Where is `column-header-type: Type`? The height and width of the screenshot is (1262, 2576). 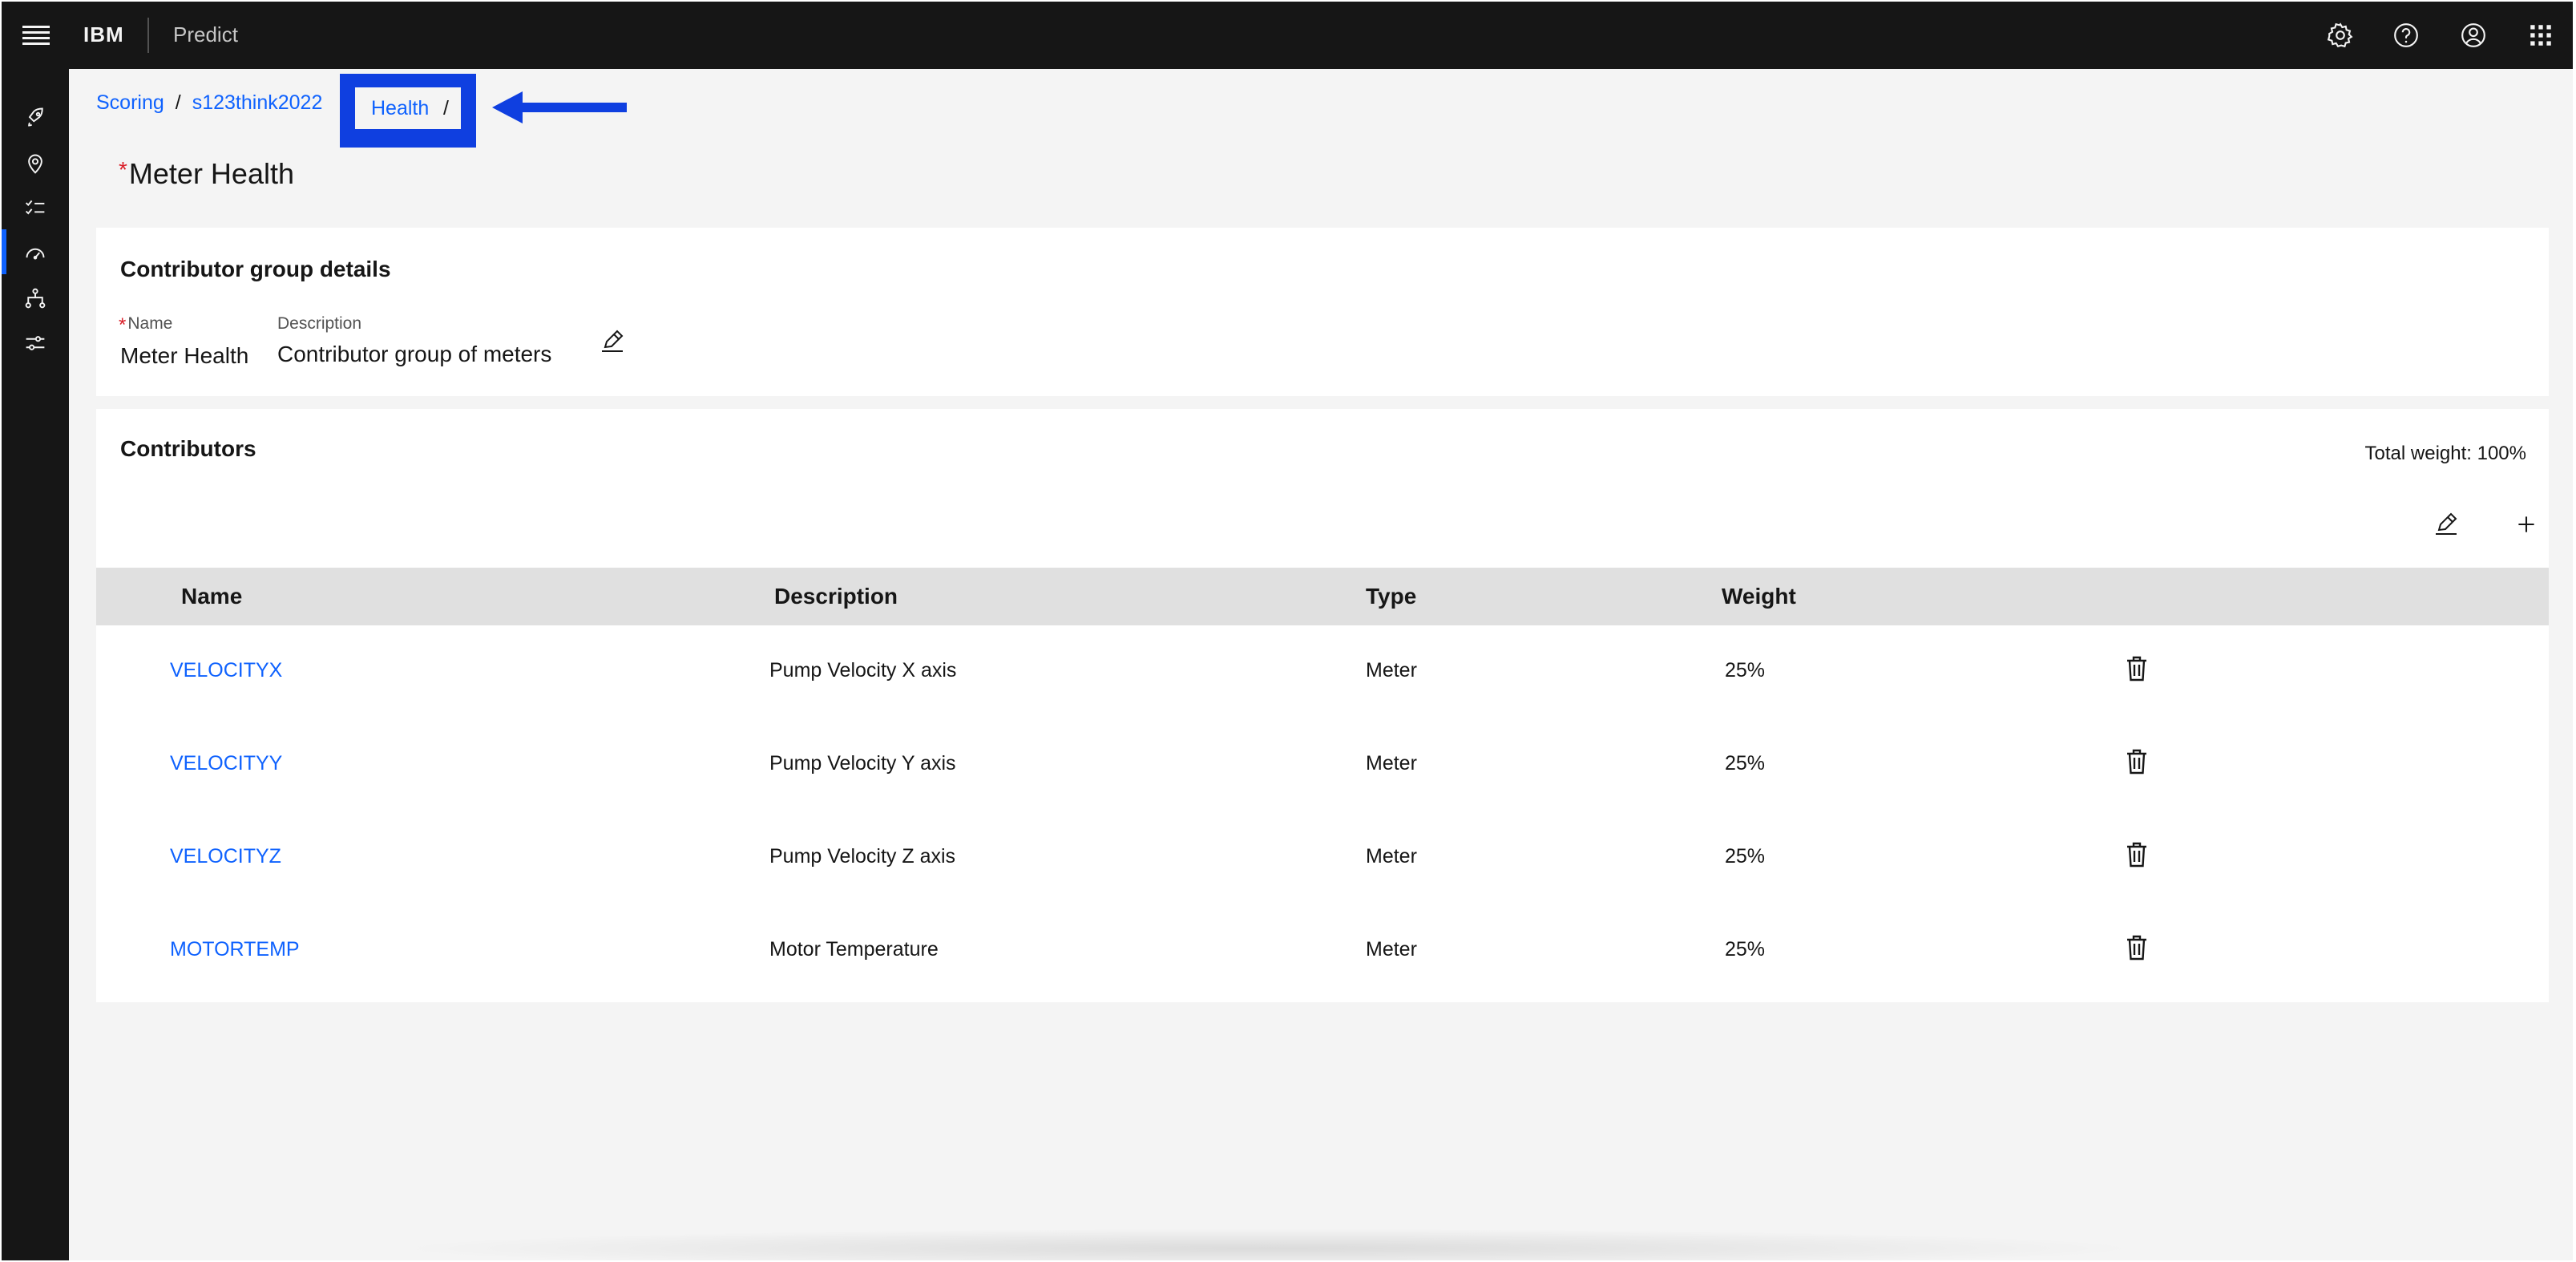 column-header-type: Type is located at coordinates (1391, 596).